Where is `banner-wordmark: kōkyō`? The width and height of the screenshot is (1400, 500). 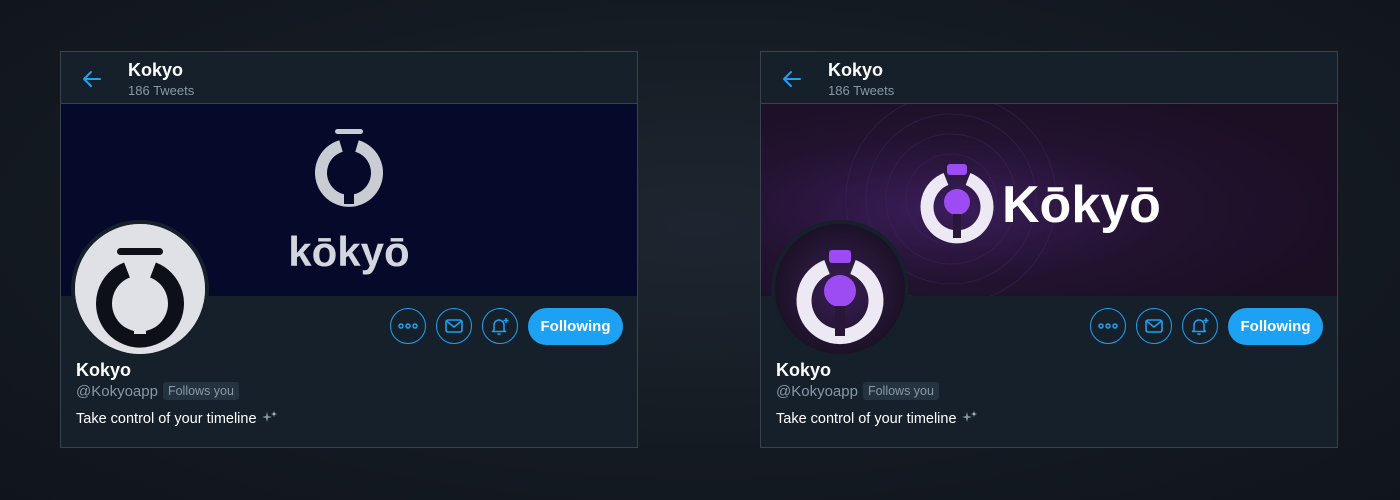 banner-wordmark: kōkyō is located at coordinates (348, 251).